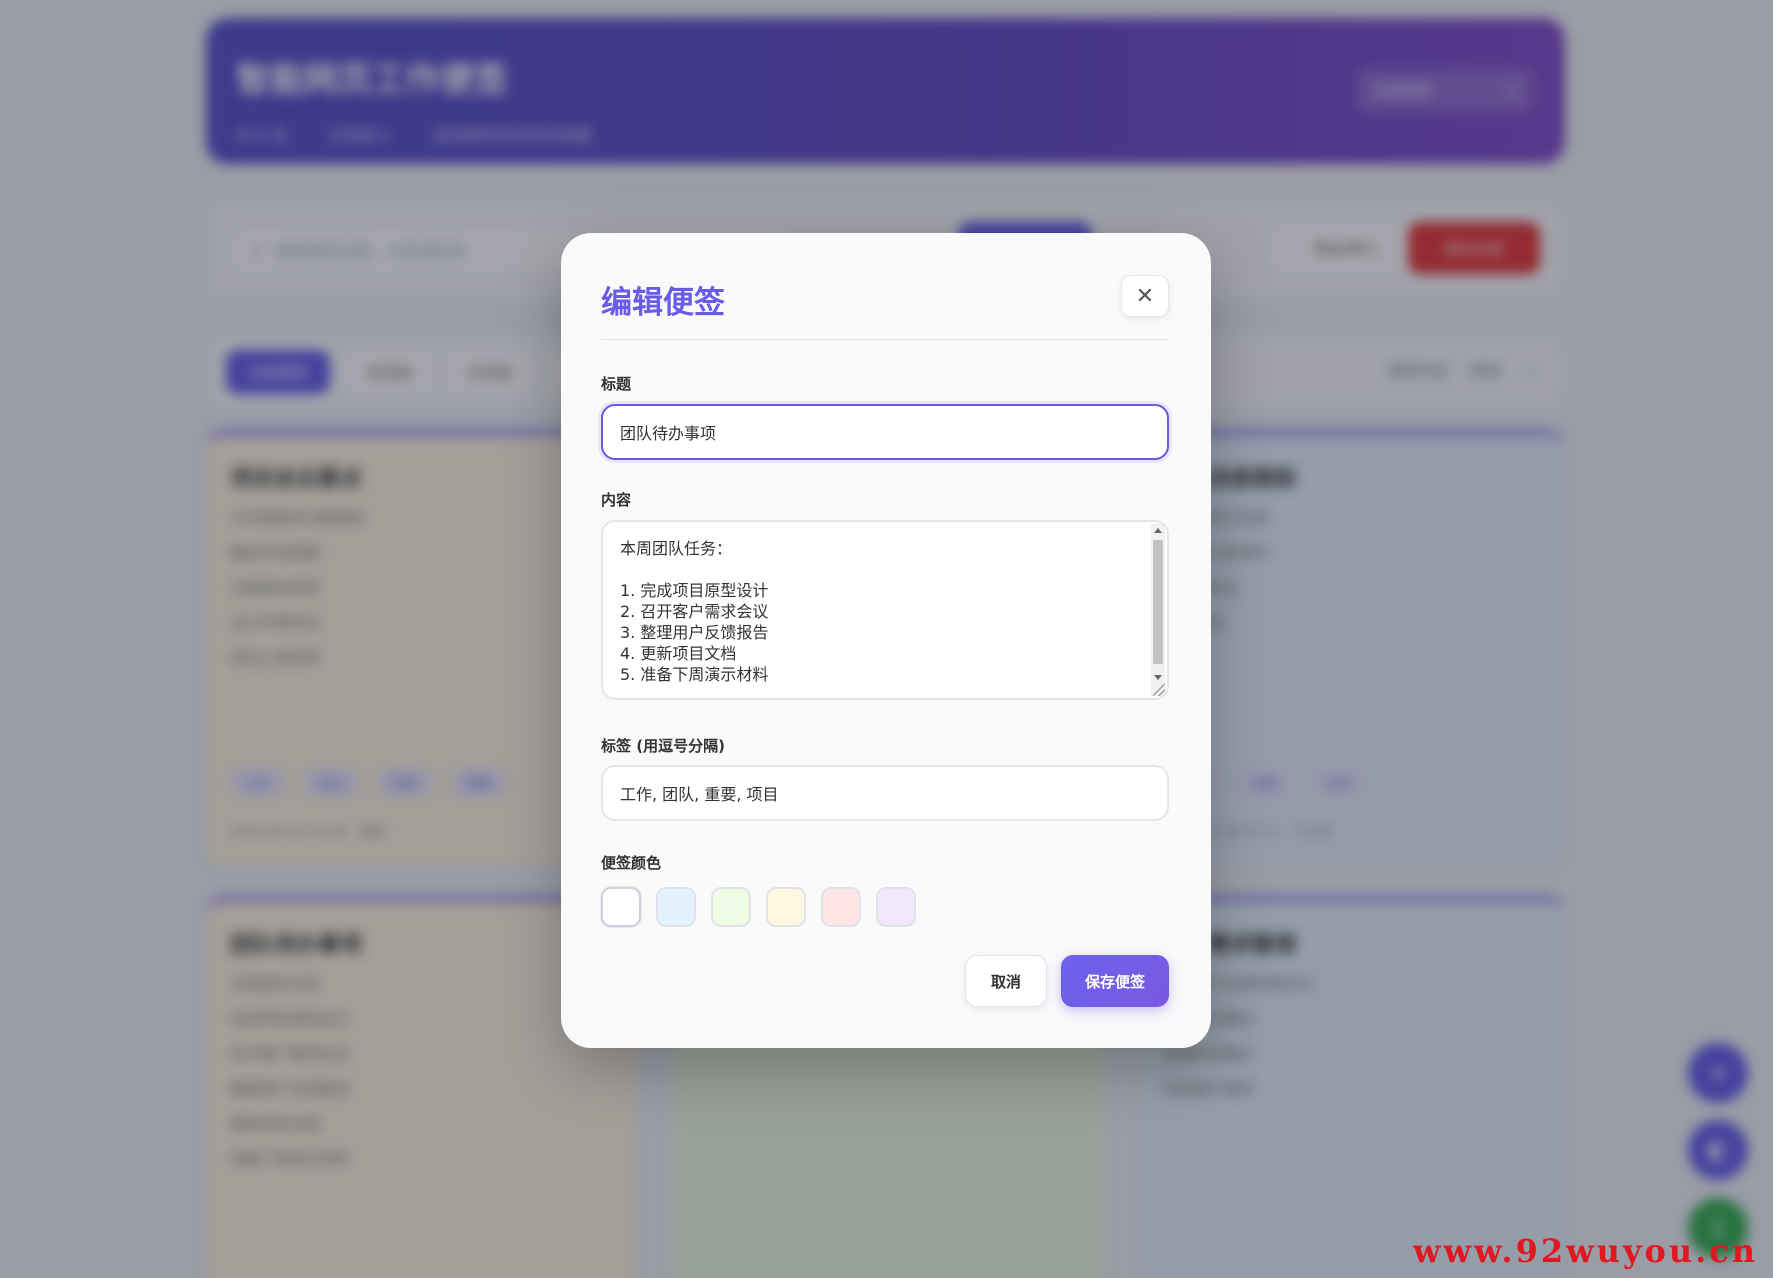 This screenshot has height=1278, width=1773. I want to click on scroll-thumb, so click(1158, 602).